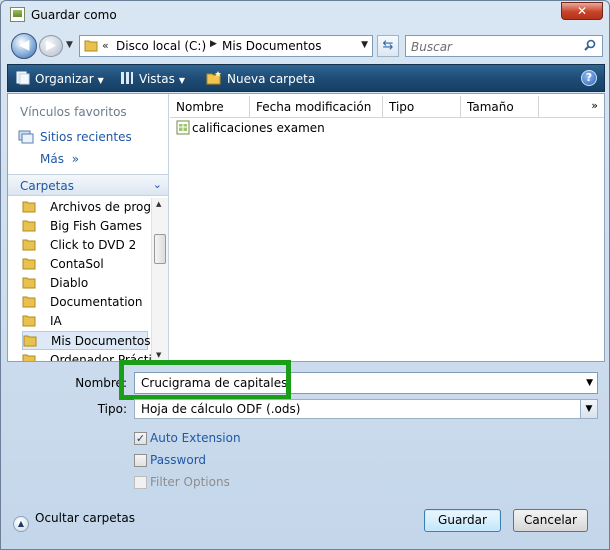 The height and width of the screenshot is (550, 610). Describe the element at coordinates (588, 409) in the screenshot. I see `file-type-dropdown-icon: ▼` at that location.